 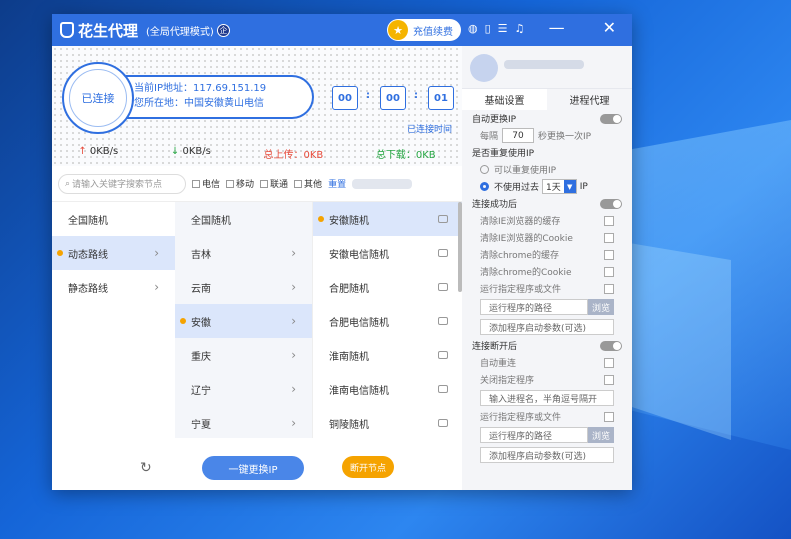 What do you see at coordinates (547, 169) in the screenshot?
I see `reuse-yes-radio: 可以重复使用IP` at bounding box center [547, 169].